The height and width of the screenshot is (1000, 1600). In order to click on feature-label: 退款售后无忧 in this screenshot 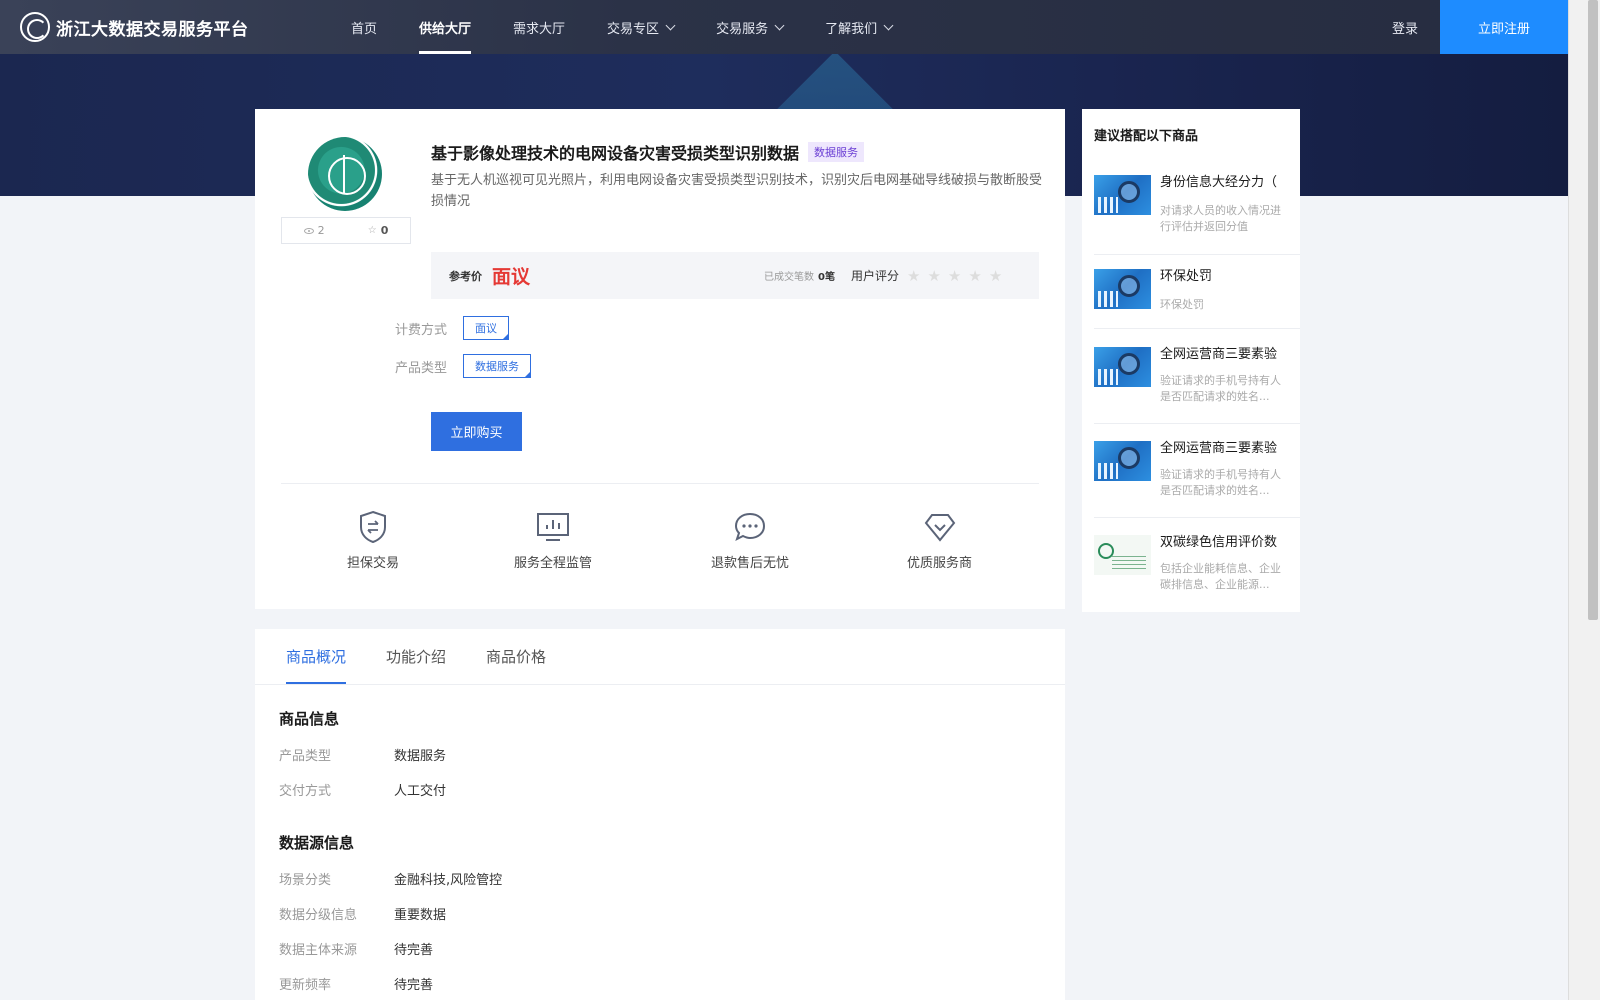, I will do `click(750, 563)`.